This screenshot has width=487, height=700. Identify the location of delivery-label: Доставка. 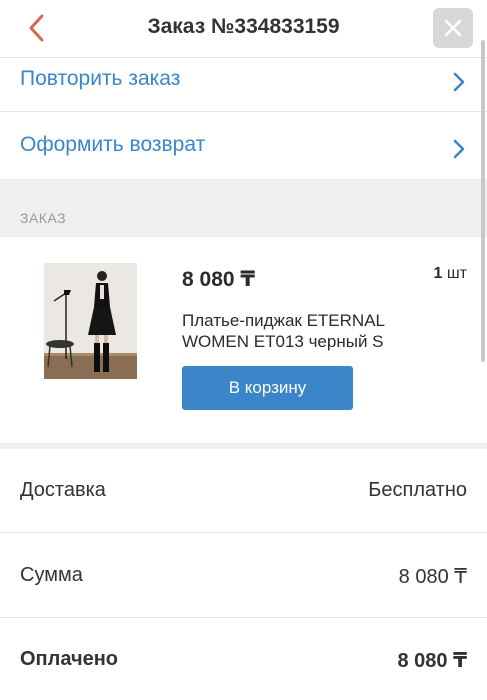
(63, 490).